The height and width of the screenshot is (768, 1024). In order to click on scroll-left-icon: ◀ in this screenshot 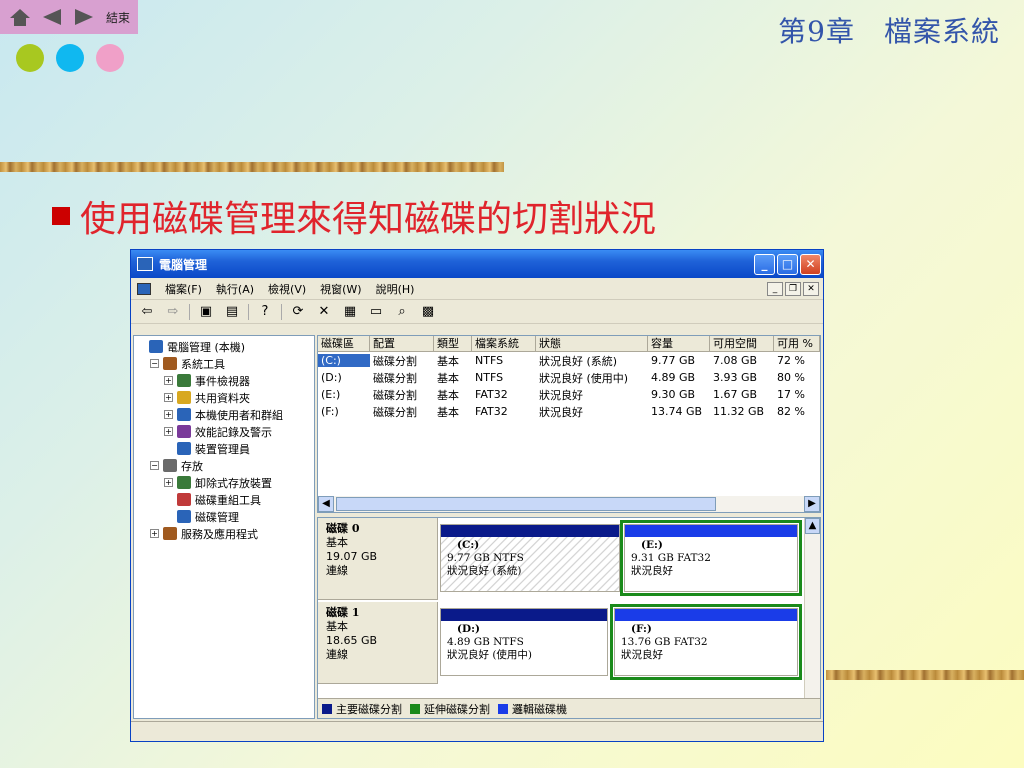, I will do `click(326, 504)`.